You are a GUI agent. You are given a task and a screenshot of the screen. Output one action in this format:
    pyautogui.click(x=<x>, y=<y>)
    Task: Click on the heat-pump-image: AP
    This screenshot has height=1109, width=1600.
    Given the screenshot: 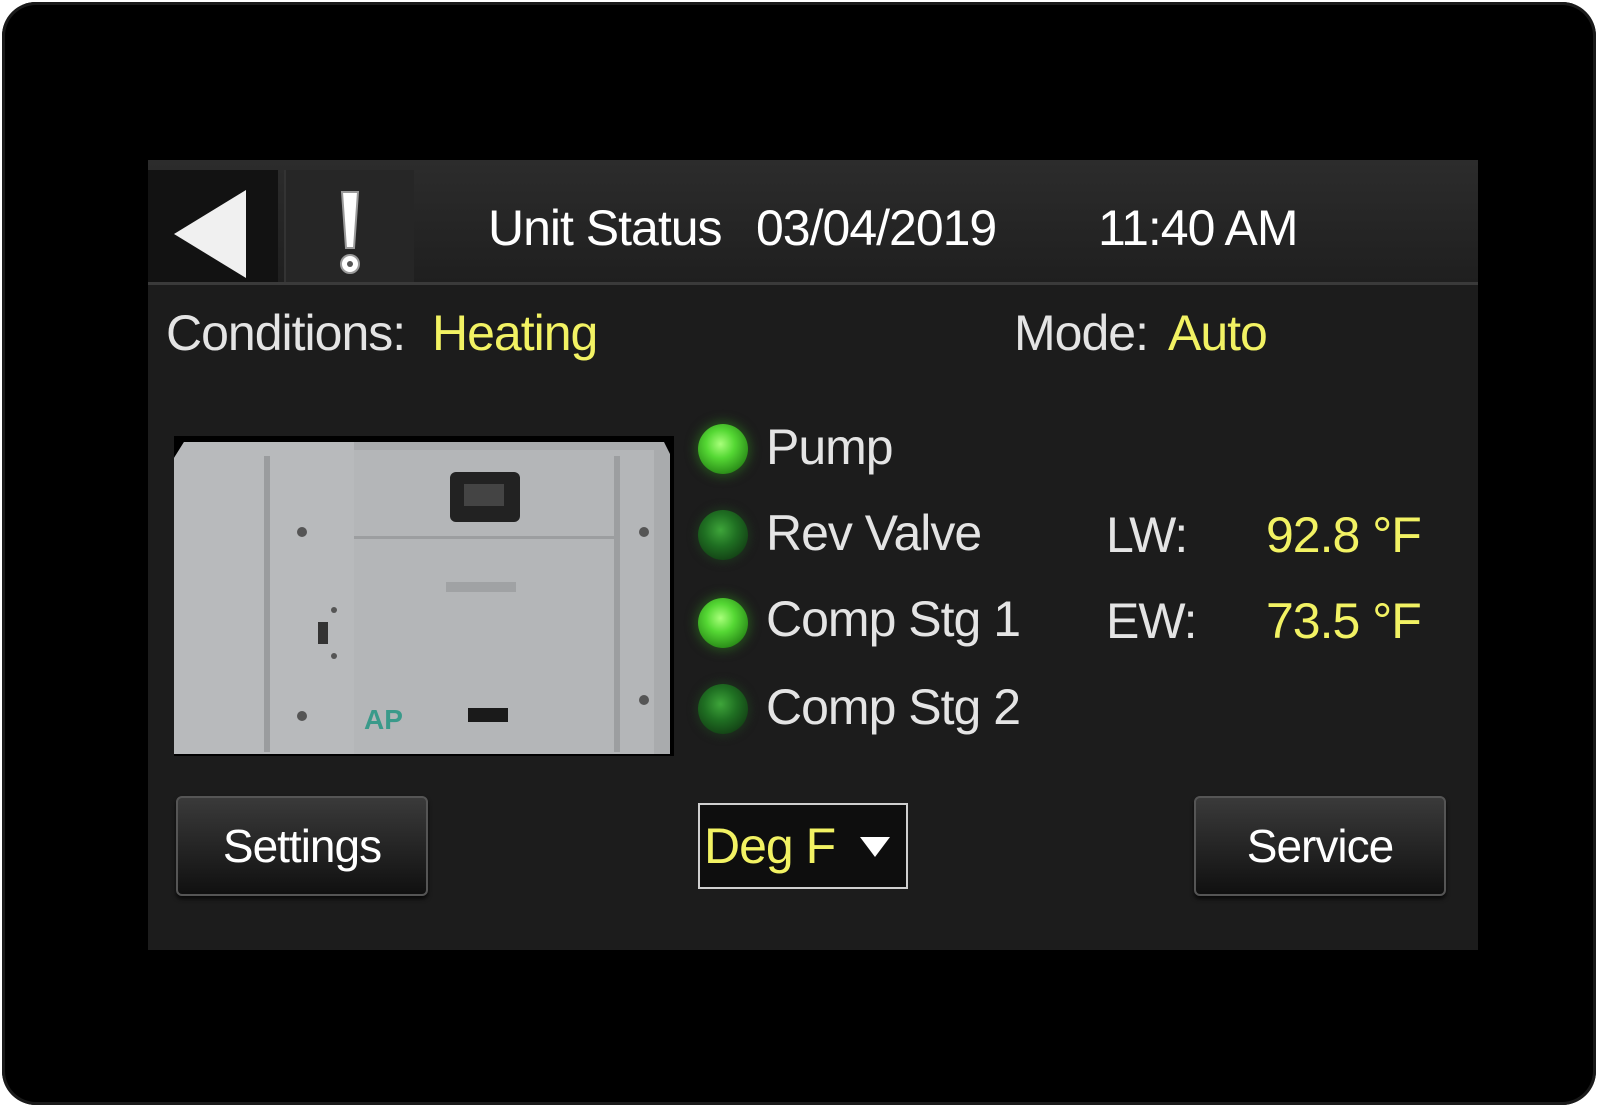 What is the action you would take?
    pyautogui.click(x=424, y=596)
    